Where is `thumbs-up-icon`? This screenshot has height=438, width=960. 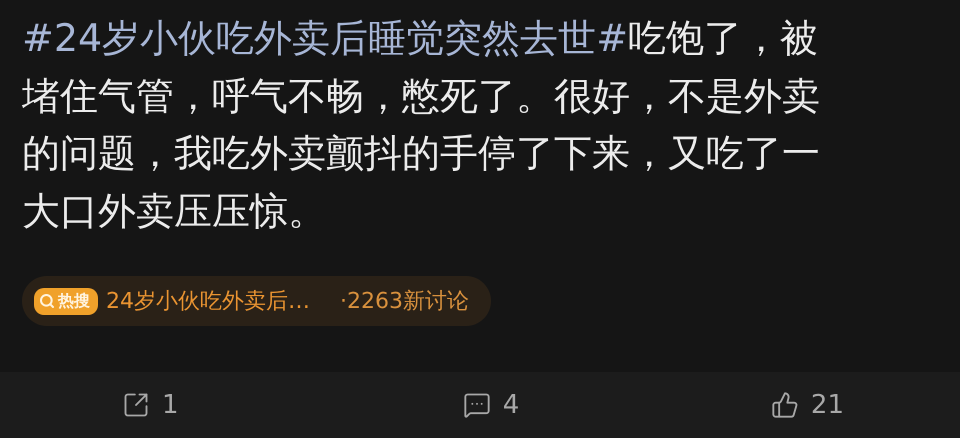
thumbs-up-icon is located at coordinates (784, 405).